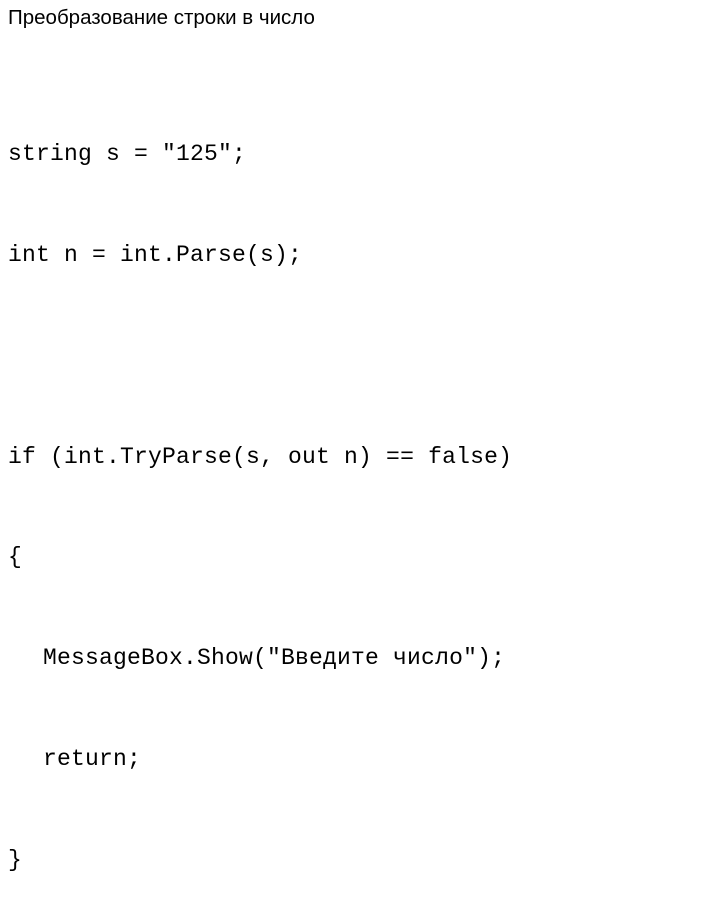 This screenshot has width=720, height=911. I want to click on code-line: if (int.TryParse(s, out n) == false), so click(260, 456).